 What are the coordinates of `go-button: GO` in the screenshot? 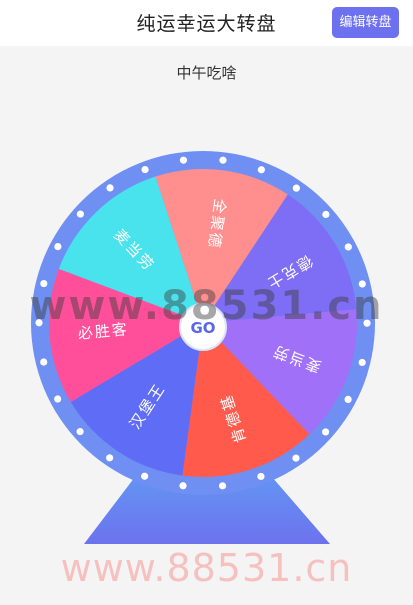 It's located at (203, 327).